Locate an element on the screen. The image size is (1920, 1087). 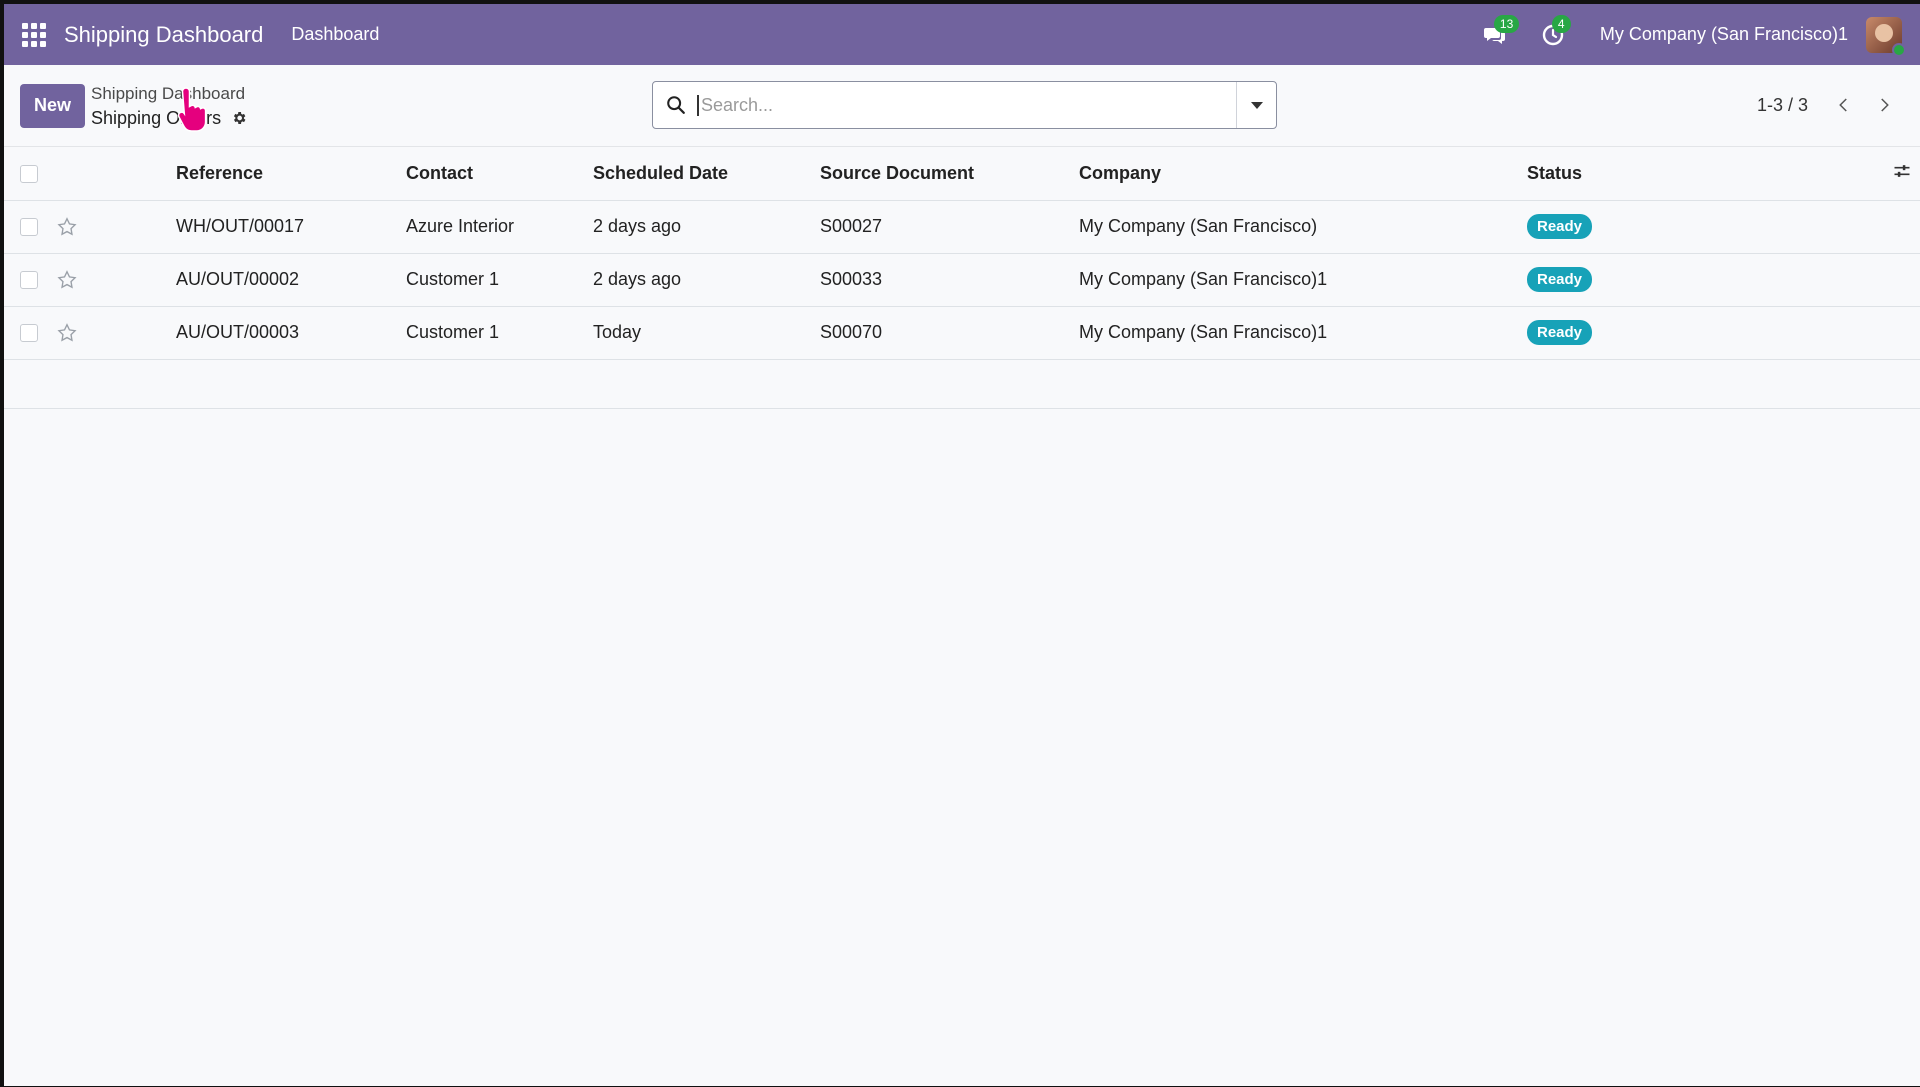
pager: 1-3 / 3 is located at coordinates (1830, 105).